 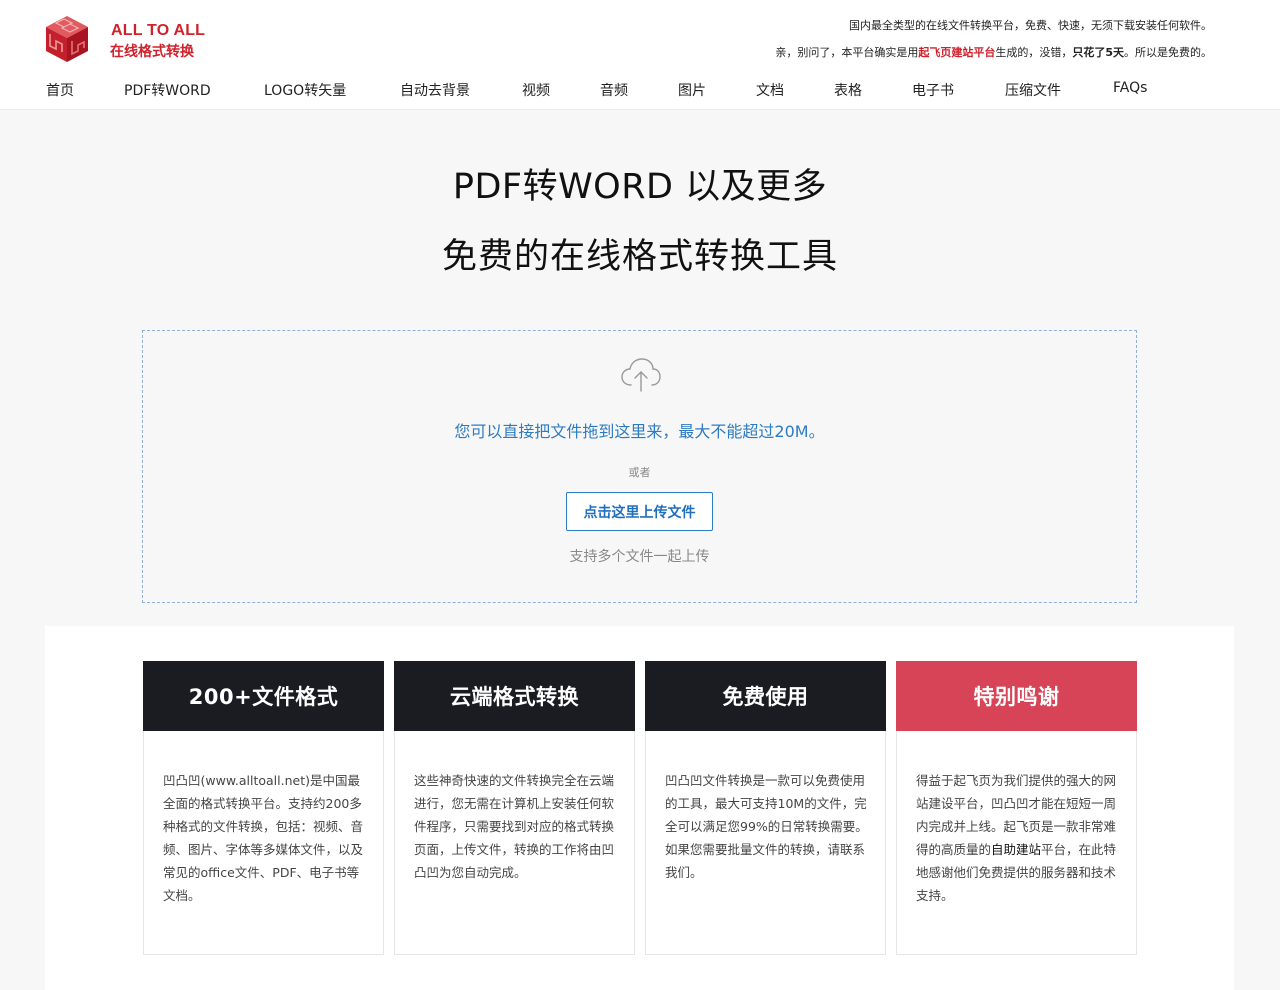 I want to click on feature-title: 特别鸣谢, so click(x=1016, y=696).